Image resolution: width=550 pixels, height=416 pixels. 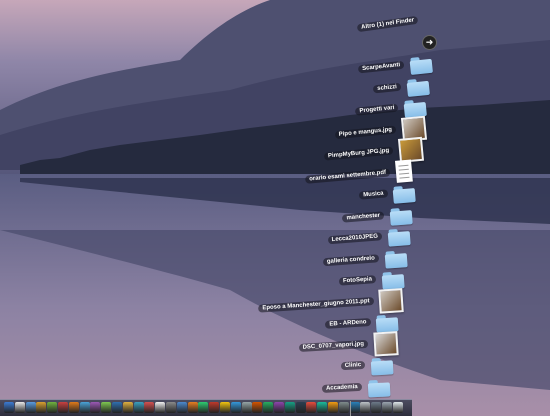 What do you see at coordinates (403, 171) in the screenshot?
I see `pdf-document-icon` at bounding box center [403, 171].